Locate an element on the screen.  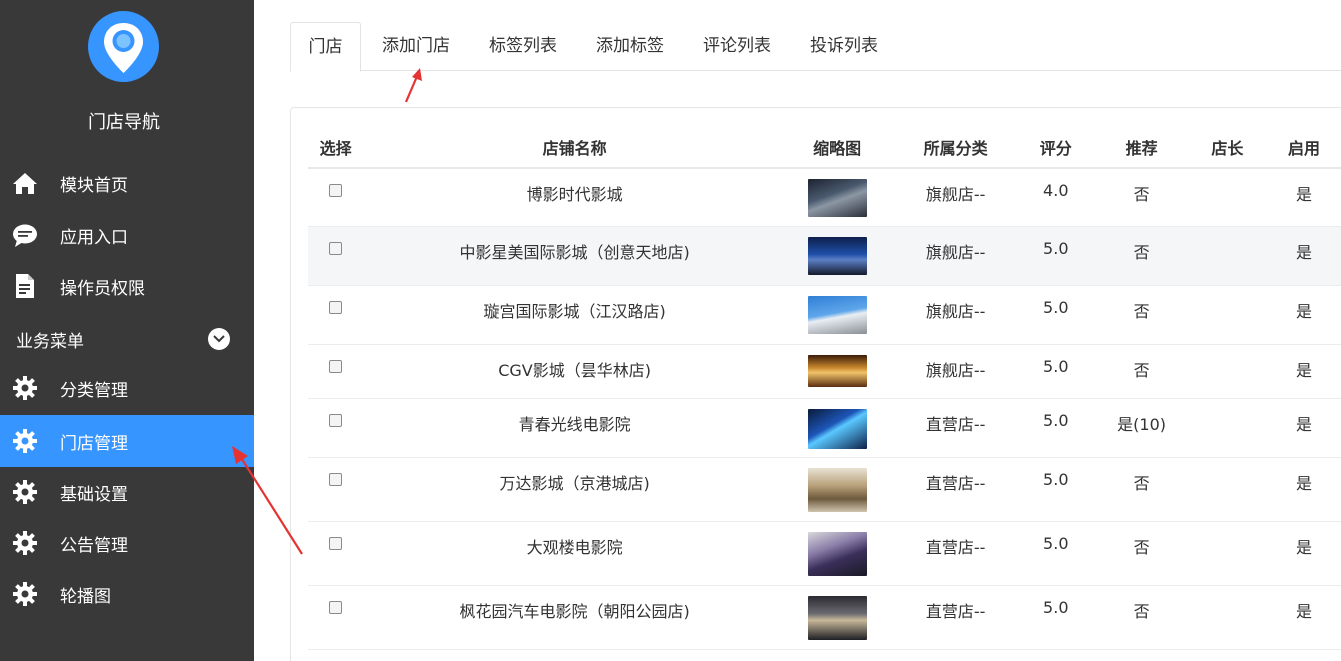
table-row: 青春光线电影院 直营店-- 5.0 是(10) 是 is located at coordinates (824, 428).